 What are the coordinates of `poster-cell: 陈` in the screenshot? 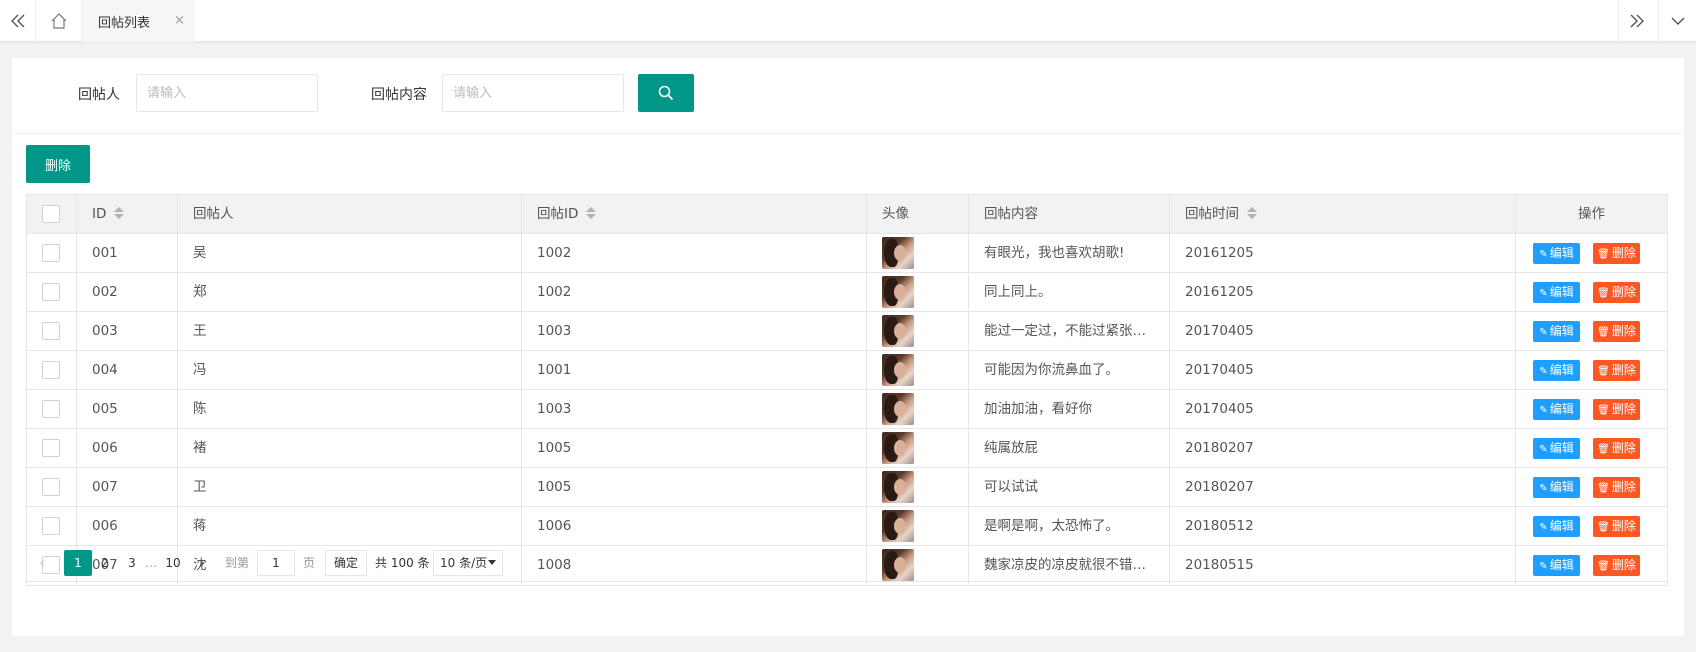 It's located at (350, 409).